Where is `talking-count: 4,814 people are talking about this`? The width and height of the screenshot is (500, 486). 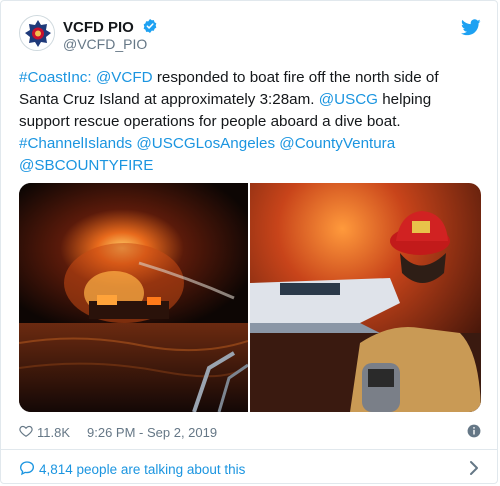 talking-count: 4,814 people are talking about this is located at coordinates (142, 469).